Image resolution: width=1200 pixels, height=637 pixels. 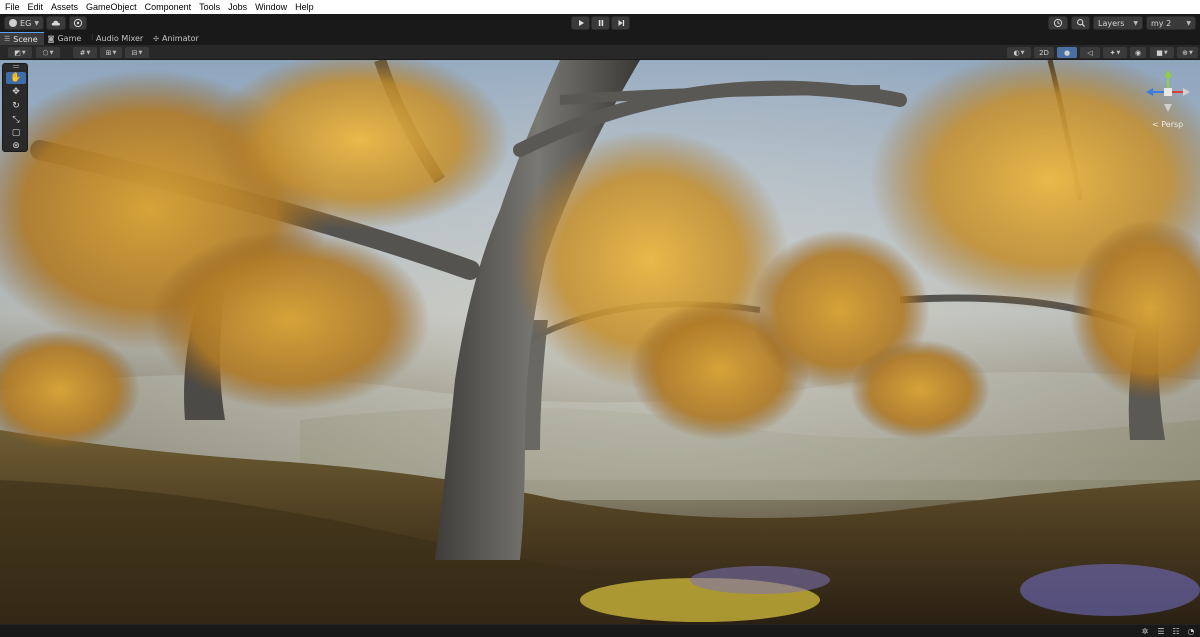 I want to click on gizmos-dropdown: ⊕ ▼, so click(x=1187, y=52).